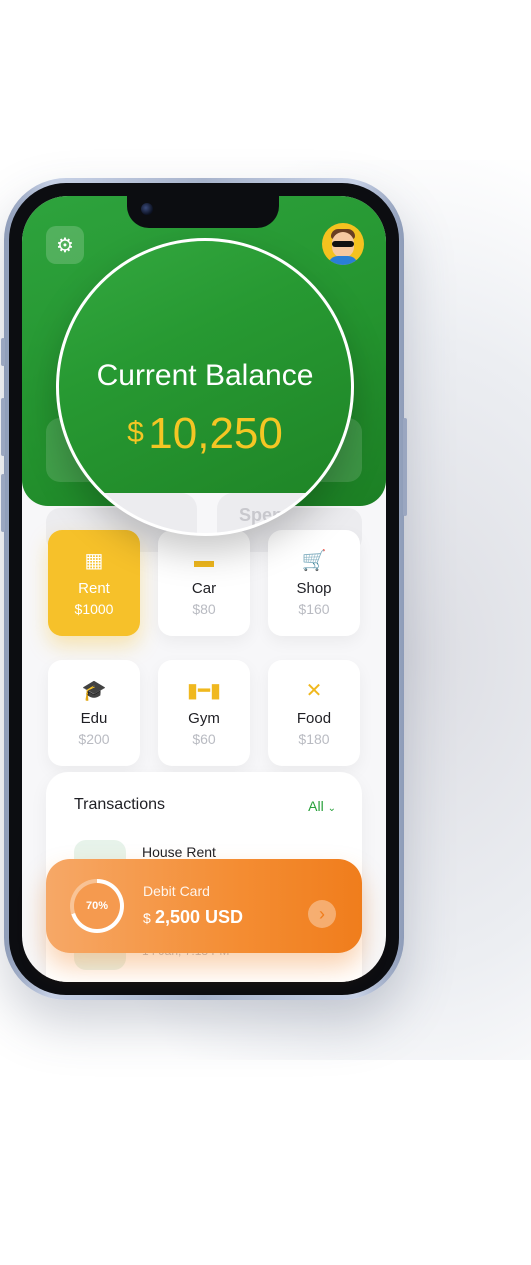 This screenshot has width=531, height=1265. I want to click on dumbbell-icon: ▮━▮, so click(204, 691).